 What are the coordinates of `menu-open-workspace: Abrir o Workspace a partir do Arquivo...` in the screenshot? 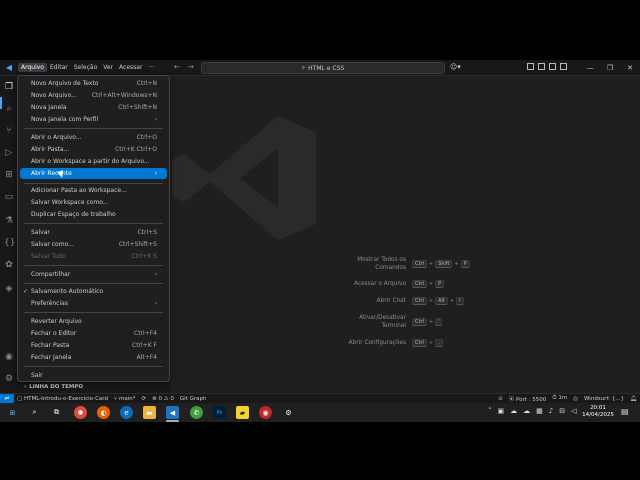 It's located at (93, 161).